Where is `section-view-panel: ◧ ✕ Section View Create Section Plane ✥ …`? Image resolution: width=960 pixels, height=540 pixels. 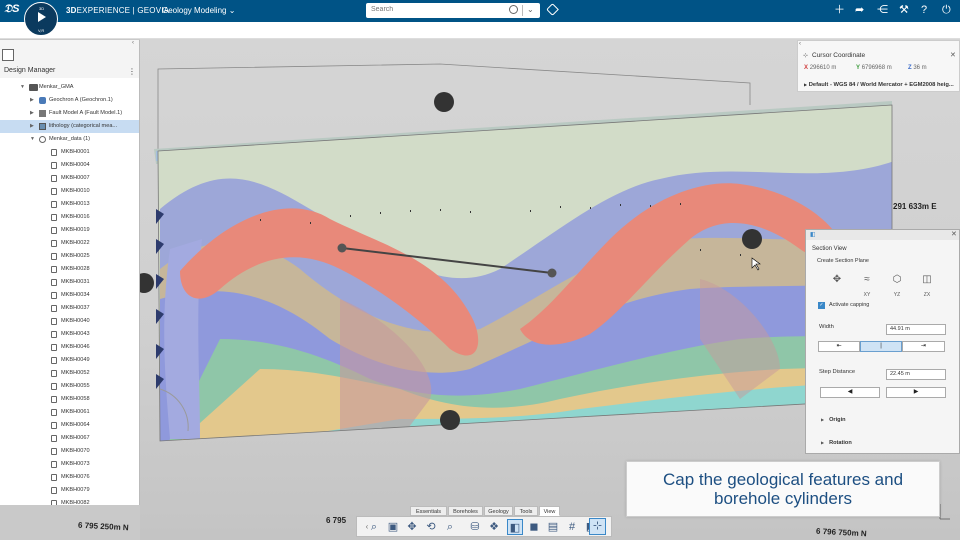
section-view-panel: ◧ ✕ Section View Create Section Plane ✥ … is located at coordinates (882, 341).